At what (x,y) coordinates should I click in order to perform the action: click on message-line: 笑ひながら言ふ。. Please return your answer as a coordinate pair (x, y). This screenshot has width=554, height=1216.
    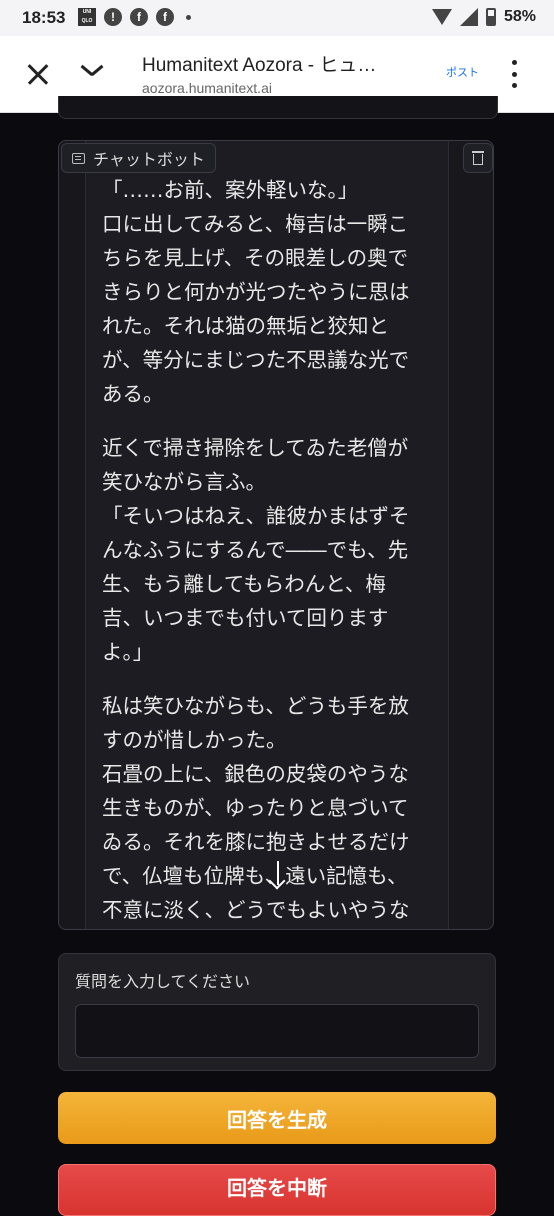
    Looking at the image, I should click on (184, 482).